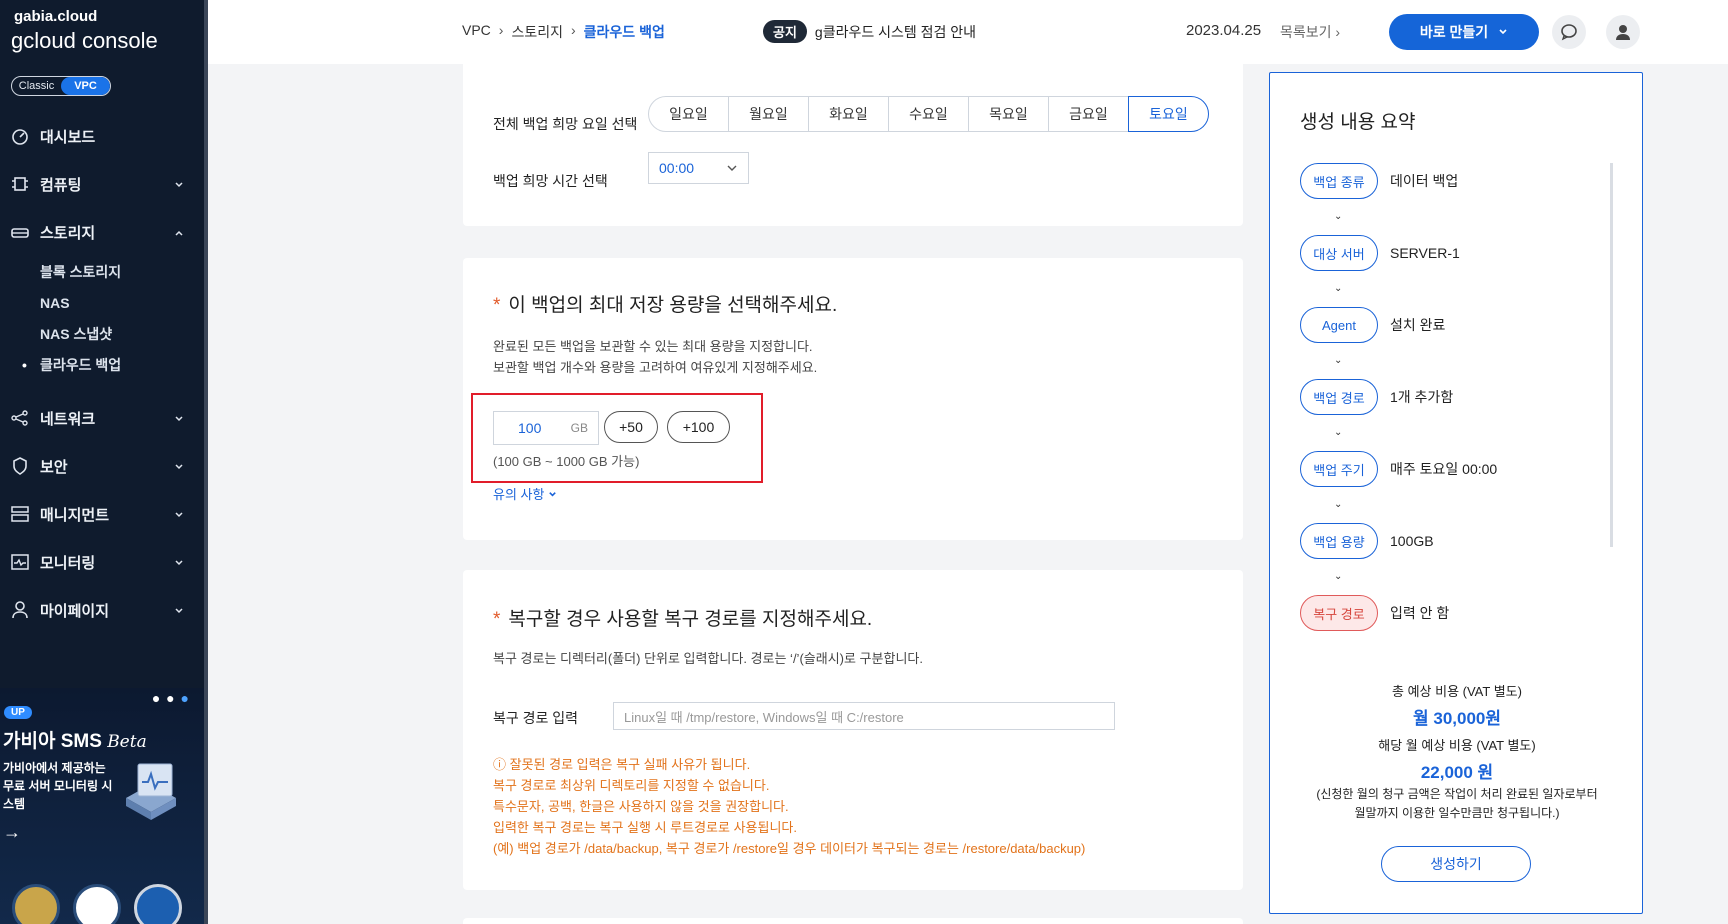 Image resolution: width=1728 pixels, height=924 pixels. I want to click on nav-dashboard: 대시보드, so click(102, 136).